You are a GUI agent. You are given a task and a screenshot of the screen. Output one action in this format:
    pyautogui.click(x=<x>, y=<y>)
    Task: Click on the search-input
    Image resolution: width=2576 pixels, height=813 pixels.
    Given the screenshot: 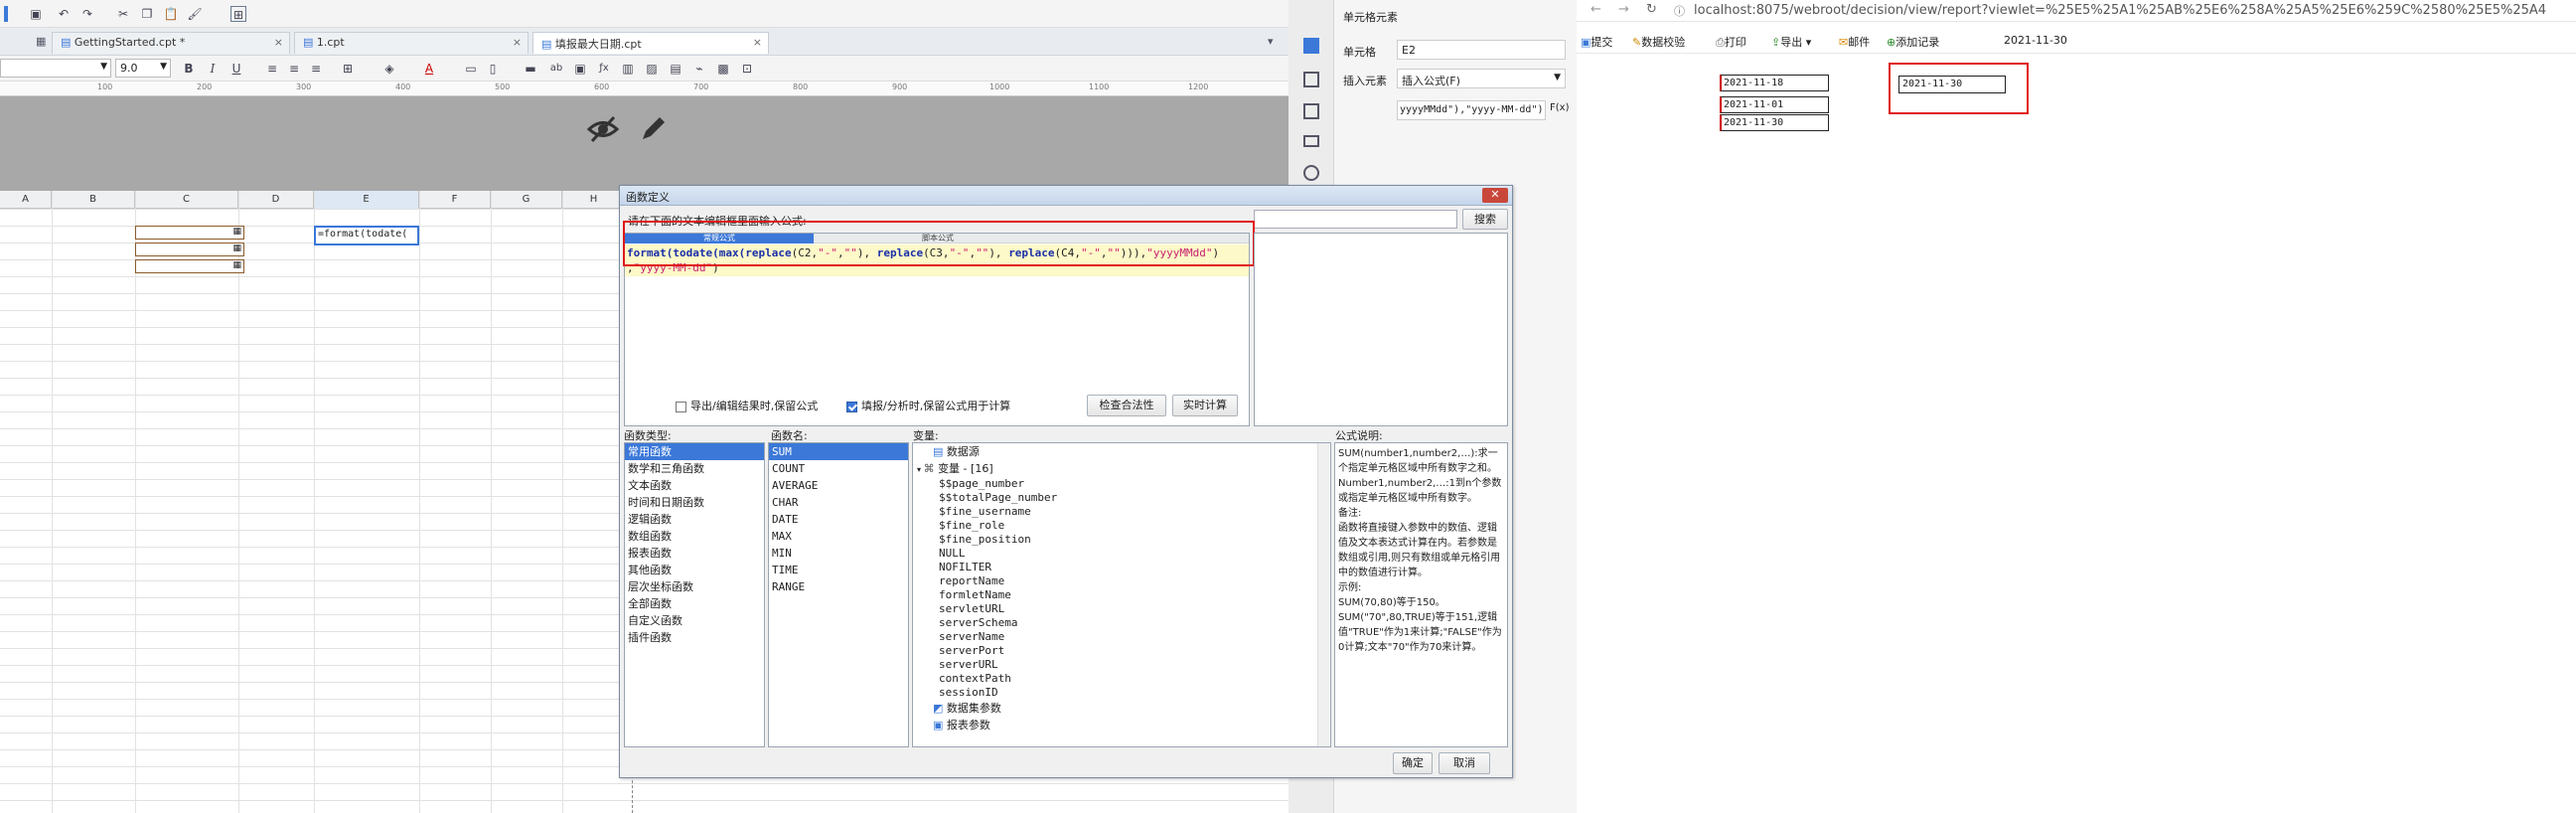 What is the action you would take?
    pyautogui.click(x=1355, y=219)
    